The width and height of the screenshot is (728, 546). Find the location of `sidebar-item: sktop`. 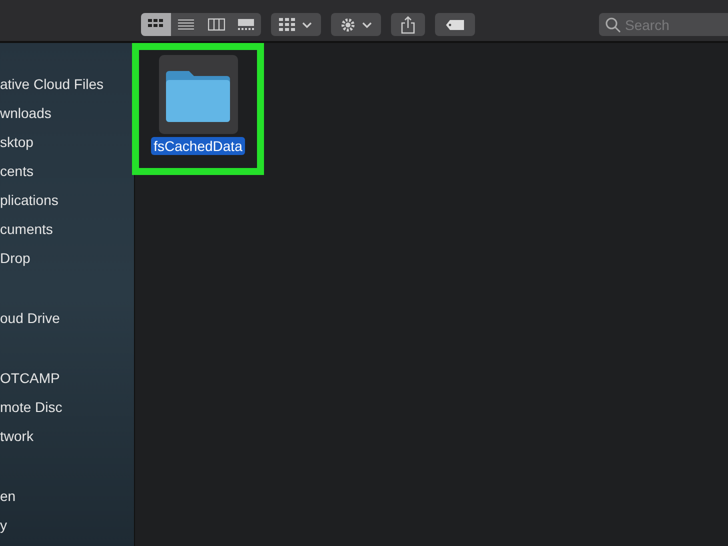

sidebar-item: sktop is located at coordinates (67, 146).